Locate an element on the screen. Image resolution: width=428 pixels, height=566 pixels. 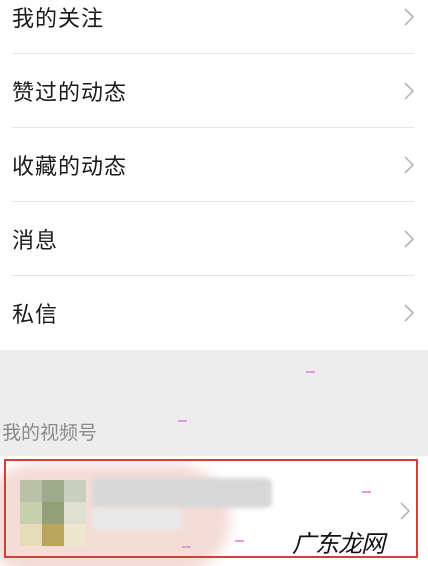
menu-item-label: 我的关注 is located at coordinates (58, 19).